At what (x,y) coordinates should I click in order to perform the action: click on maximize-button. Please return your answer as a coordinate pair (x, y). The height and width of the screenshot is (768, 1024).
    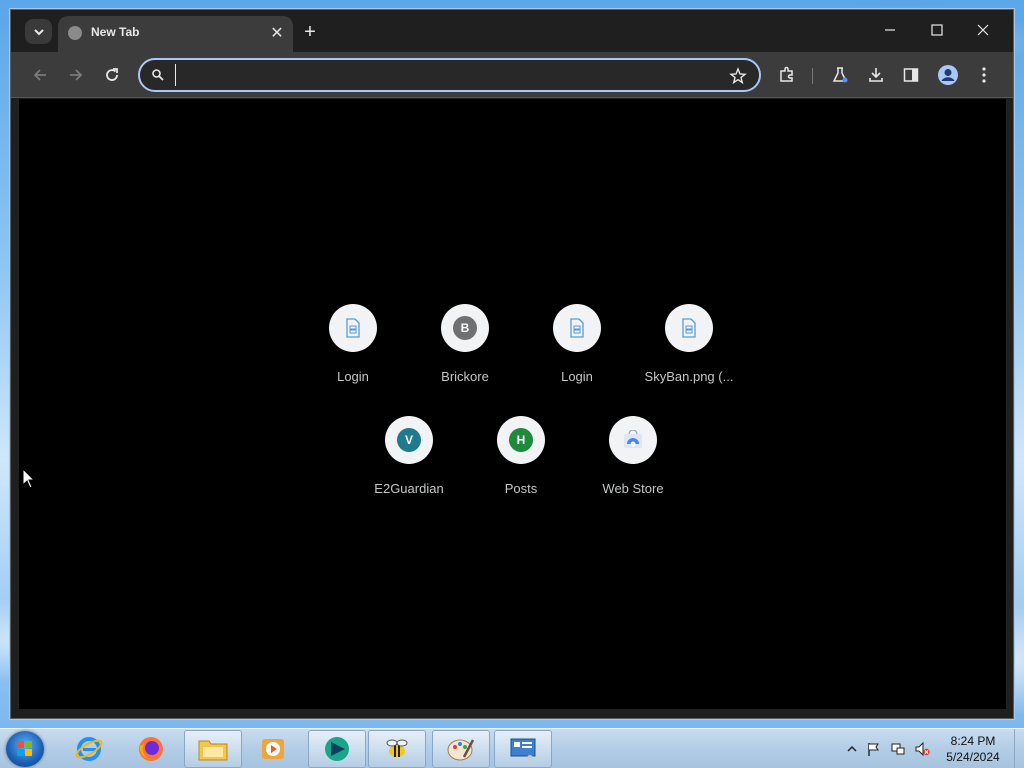
    Looking at the image, I should click on (937, 30).